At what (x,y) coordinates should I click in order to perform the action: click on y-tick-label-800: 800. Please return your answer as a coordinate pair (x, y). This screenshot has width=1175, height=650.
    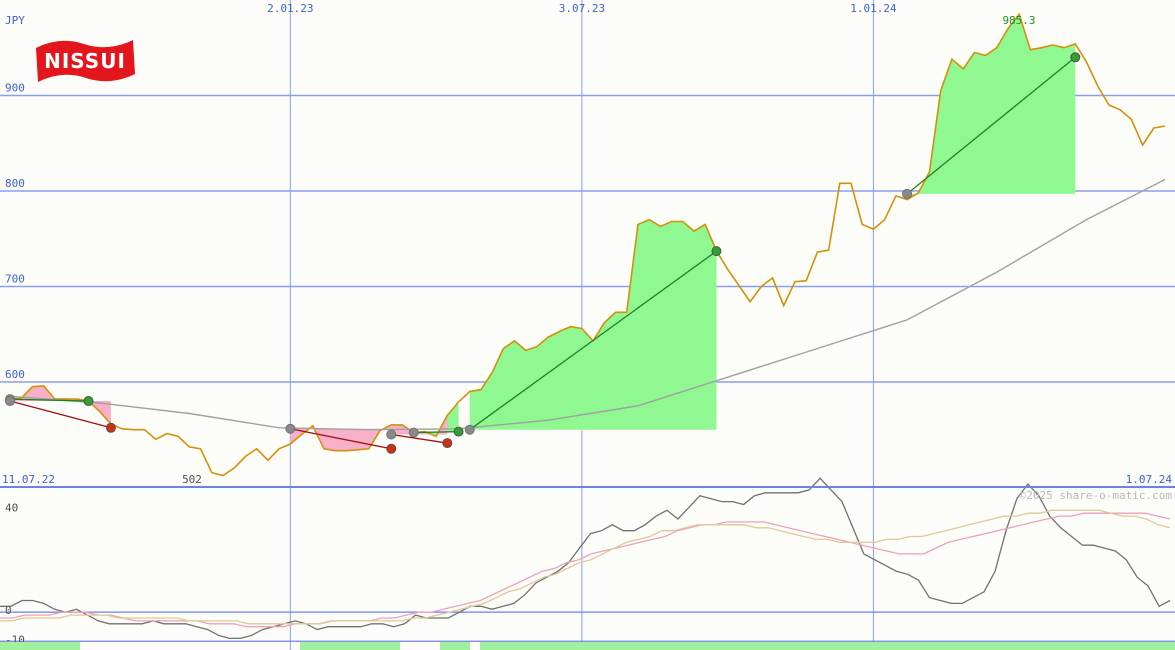
    Looking at the image, I should click on (15, 183).